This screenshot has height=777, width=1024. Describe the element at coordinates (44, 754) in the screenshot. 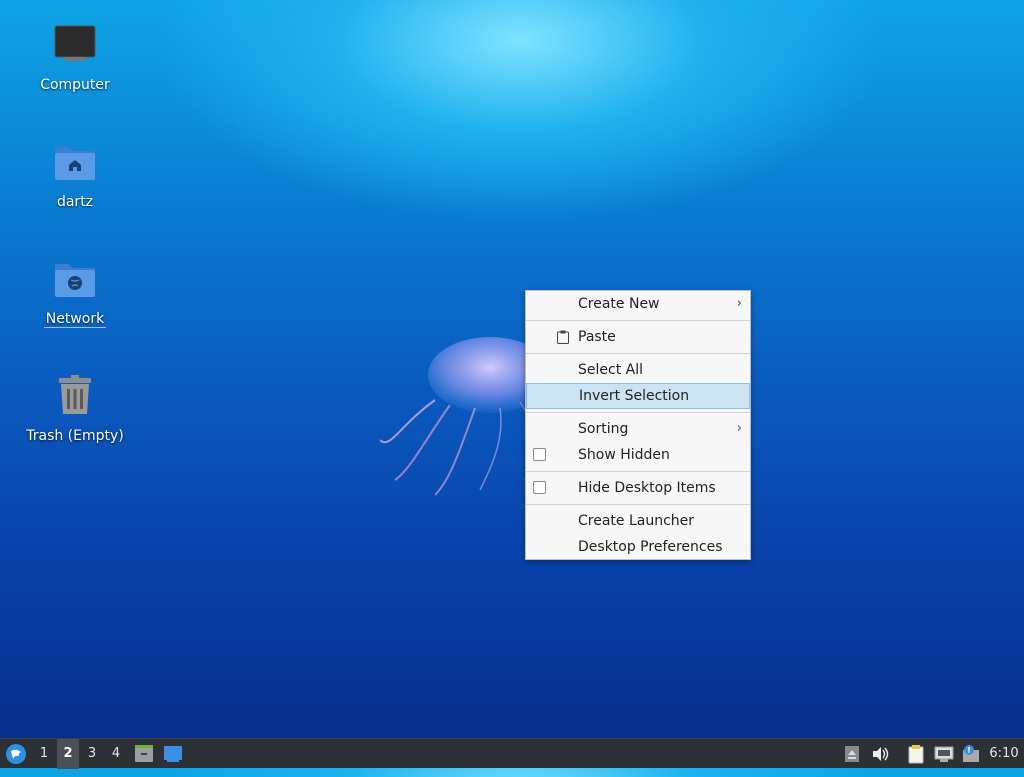

I see `workspace-1-button: 1` at that location.